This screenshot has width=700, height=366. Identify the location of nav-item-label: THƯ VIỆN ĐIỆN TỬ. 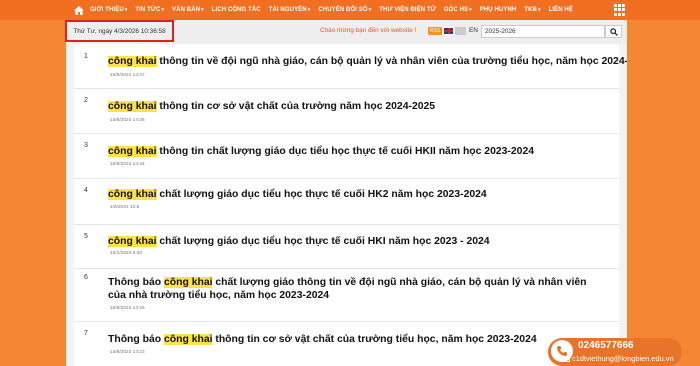
(407, 10).